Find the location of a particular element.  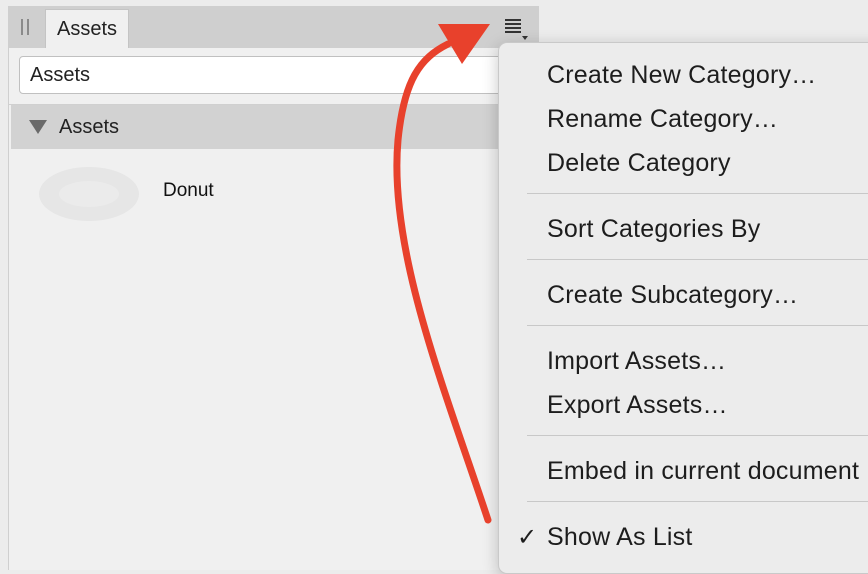

tab-assets: Assets is located at coordinates (87, 28).